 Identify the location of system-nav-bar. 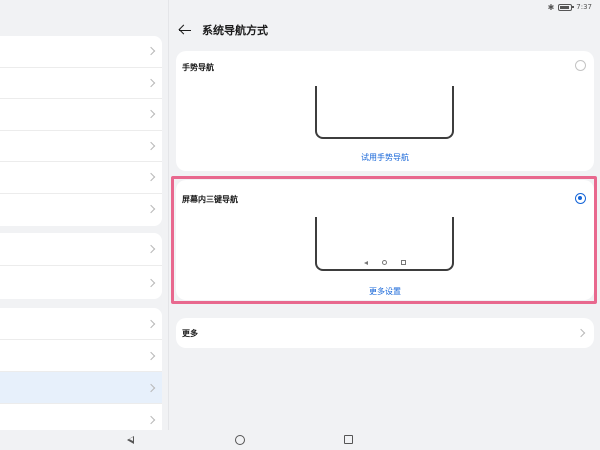
(300, 440).